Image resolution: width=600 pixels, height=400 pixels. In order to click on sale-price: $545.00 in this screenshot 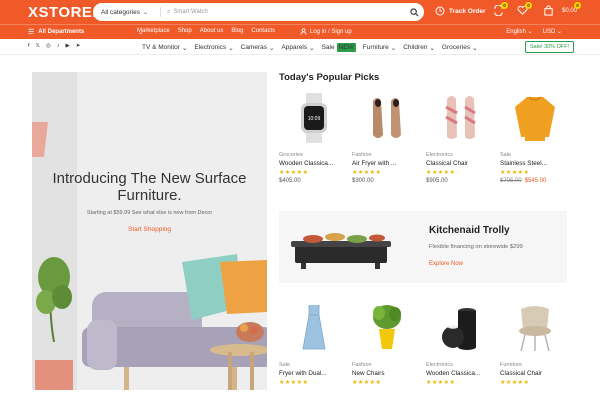, I will do `click(535, 181)`.